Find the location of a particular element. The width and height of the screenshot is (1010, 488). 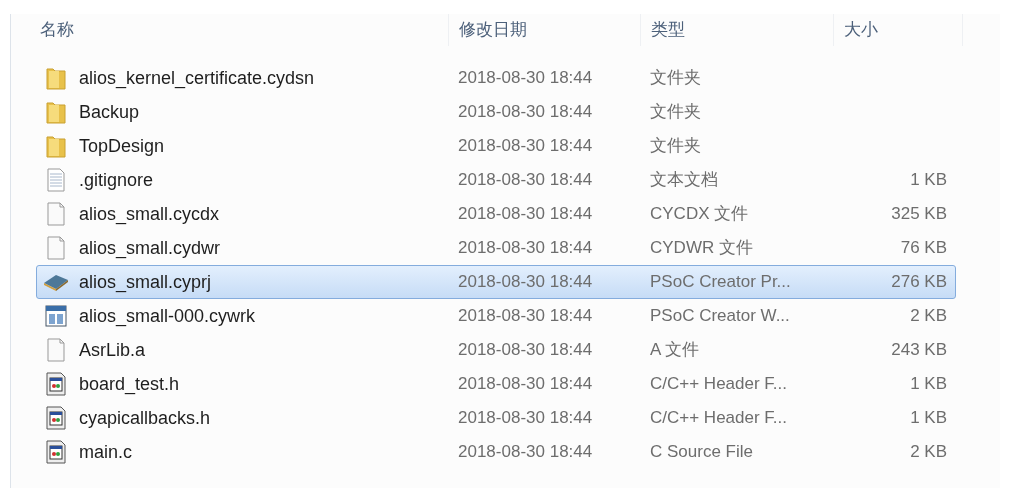

file-row: main.c 2018-08-30 18:44 C Source File 2 KB is located at coordinates (496, 452).